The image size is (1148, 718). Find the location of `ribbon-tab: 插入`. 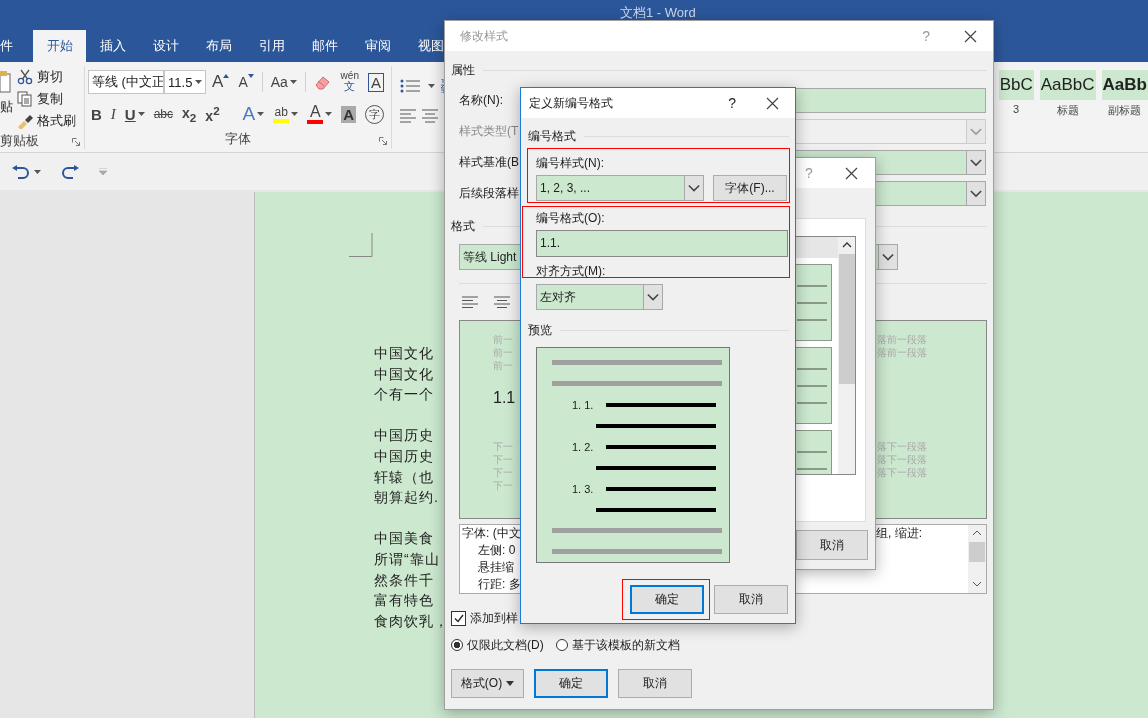

ribbon-tab: 插入 is located at coordinates (112, 46).